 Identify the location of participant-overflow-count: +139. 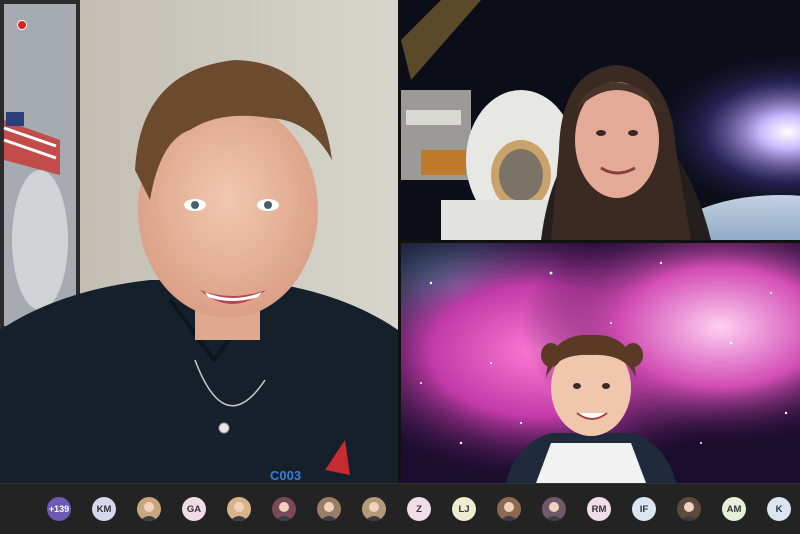
(59, 509).